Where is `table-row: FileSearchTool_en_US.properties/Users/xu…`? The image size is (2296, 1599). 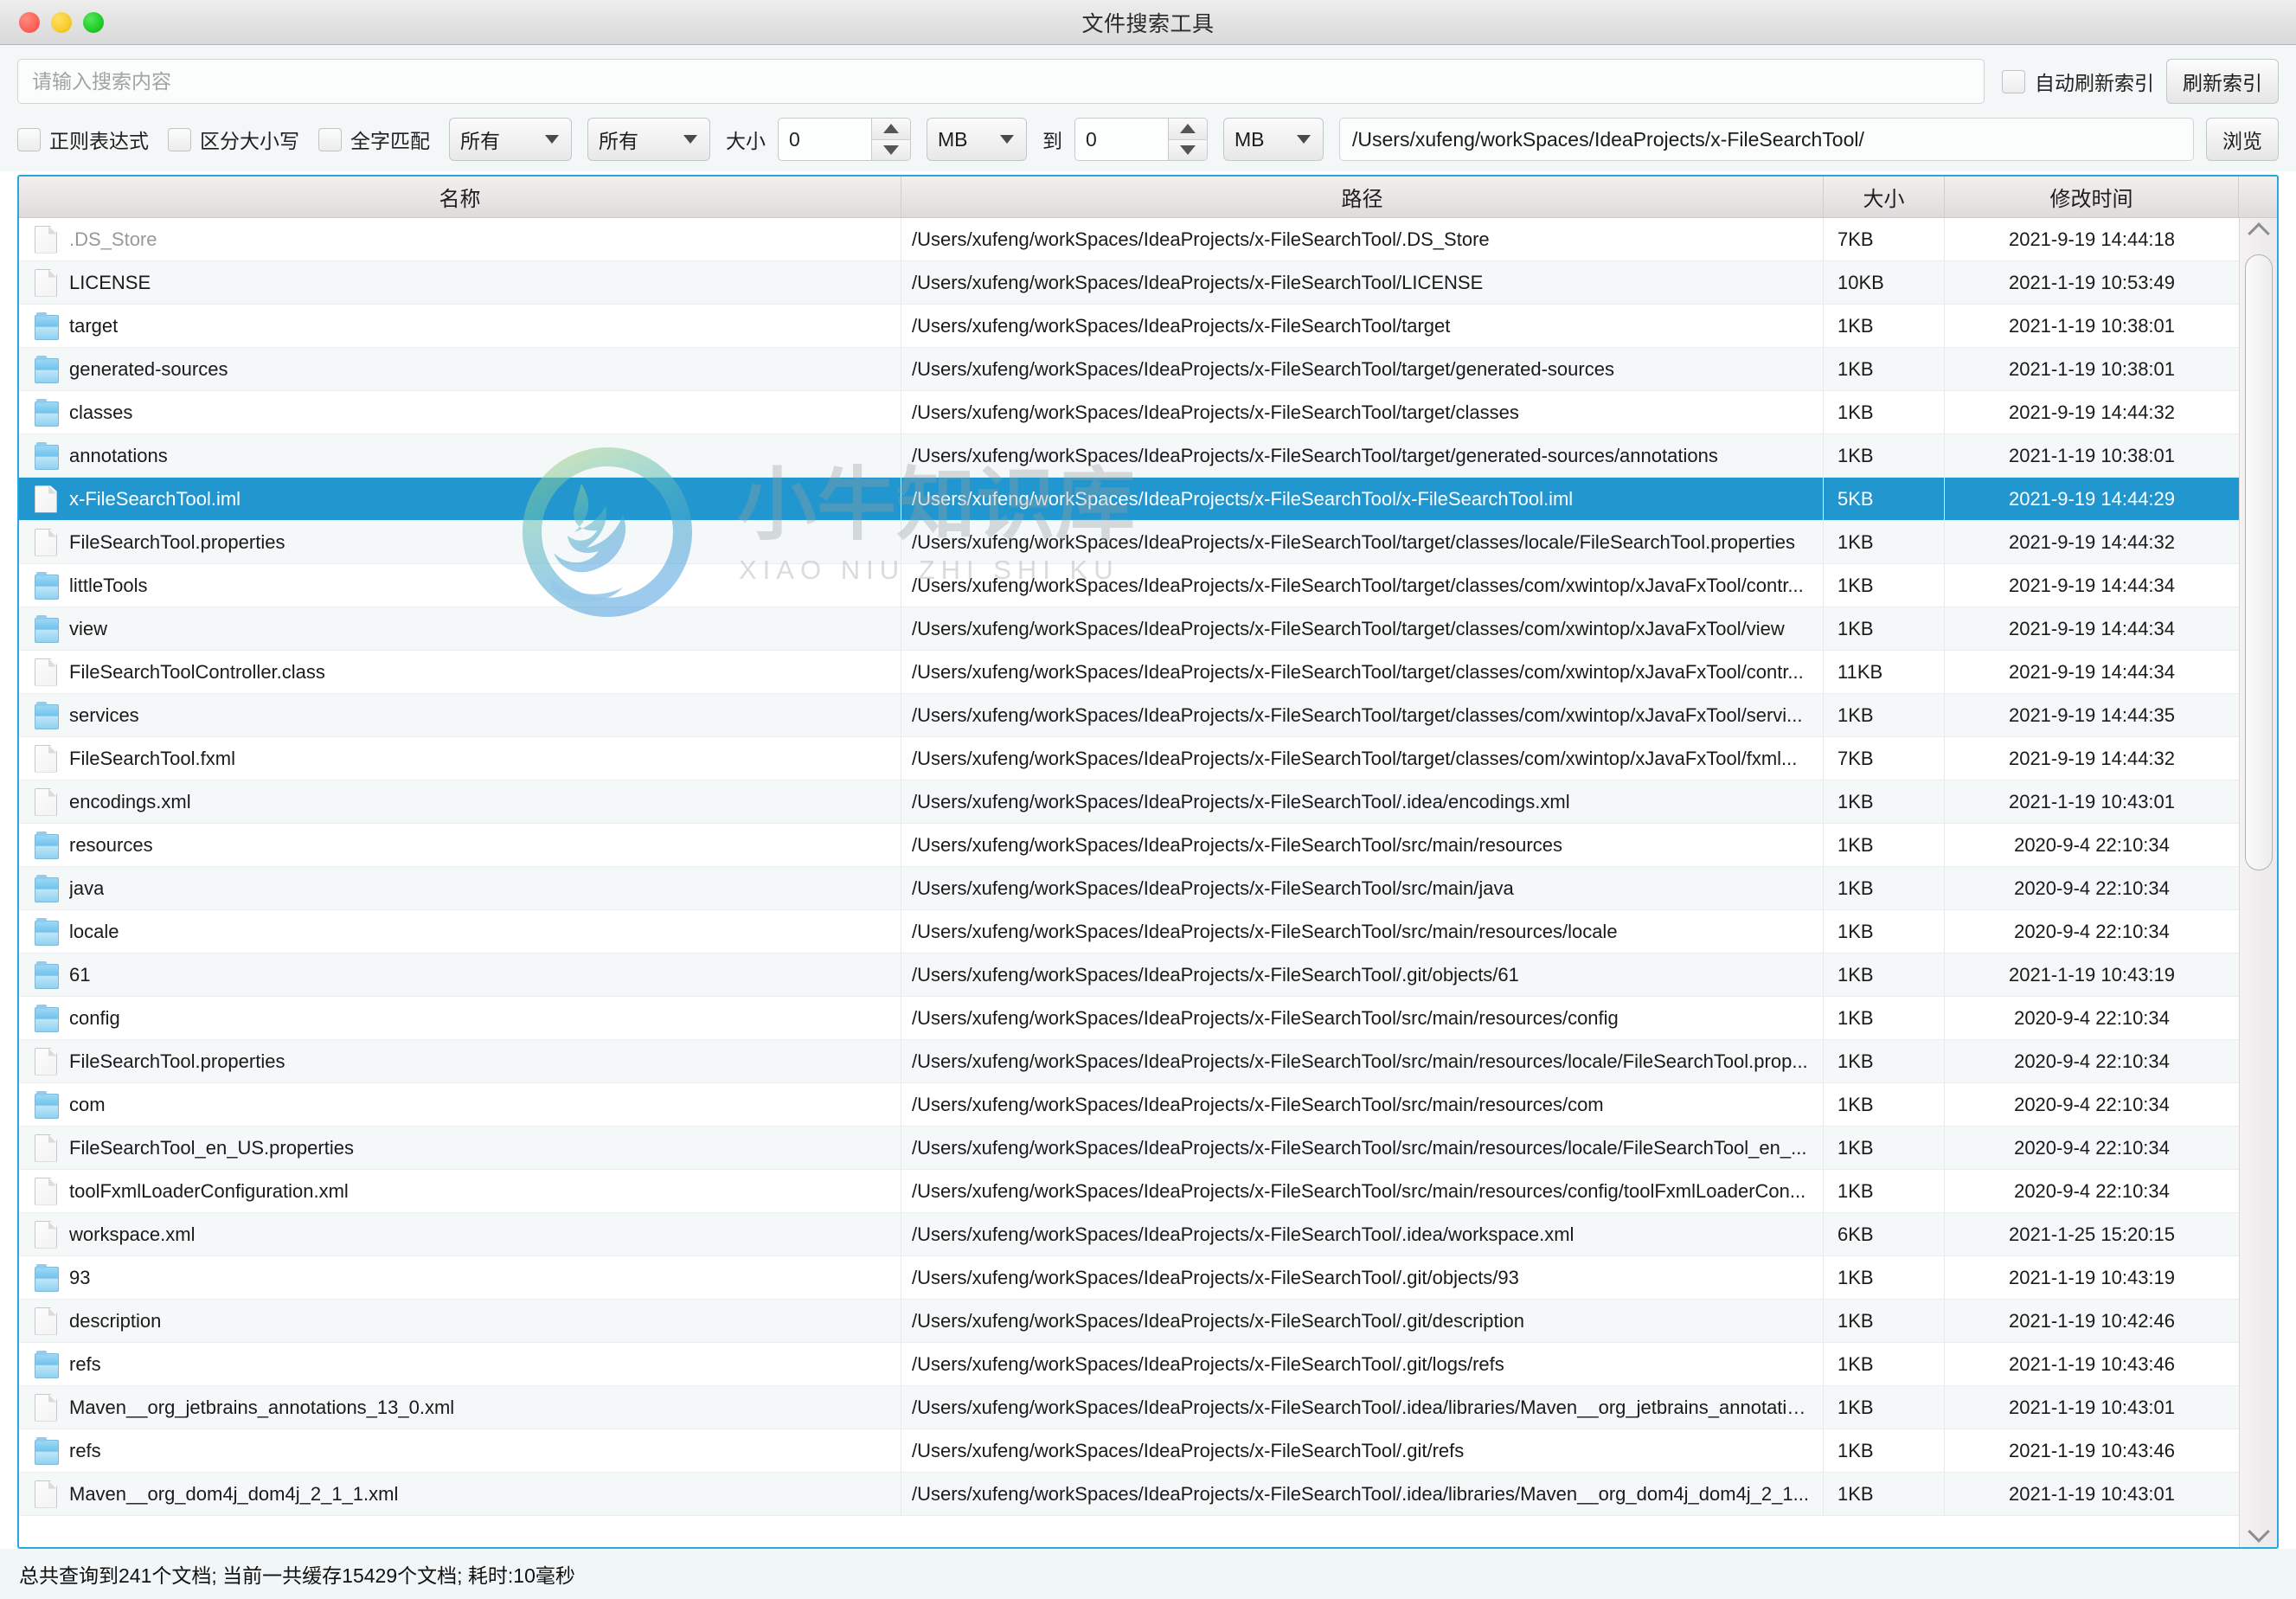 table-row: FileSearchTool_en_US.properties/Users/xu… is located at coordinates (1129, 1148).